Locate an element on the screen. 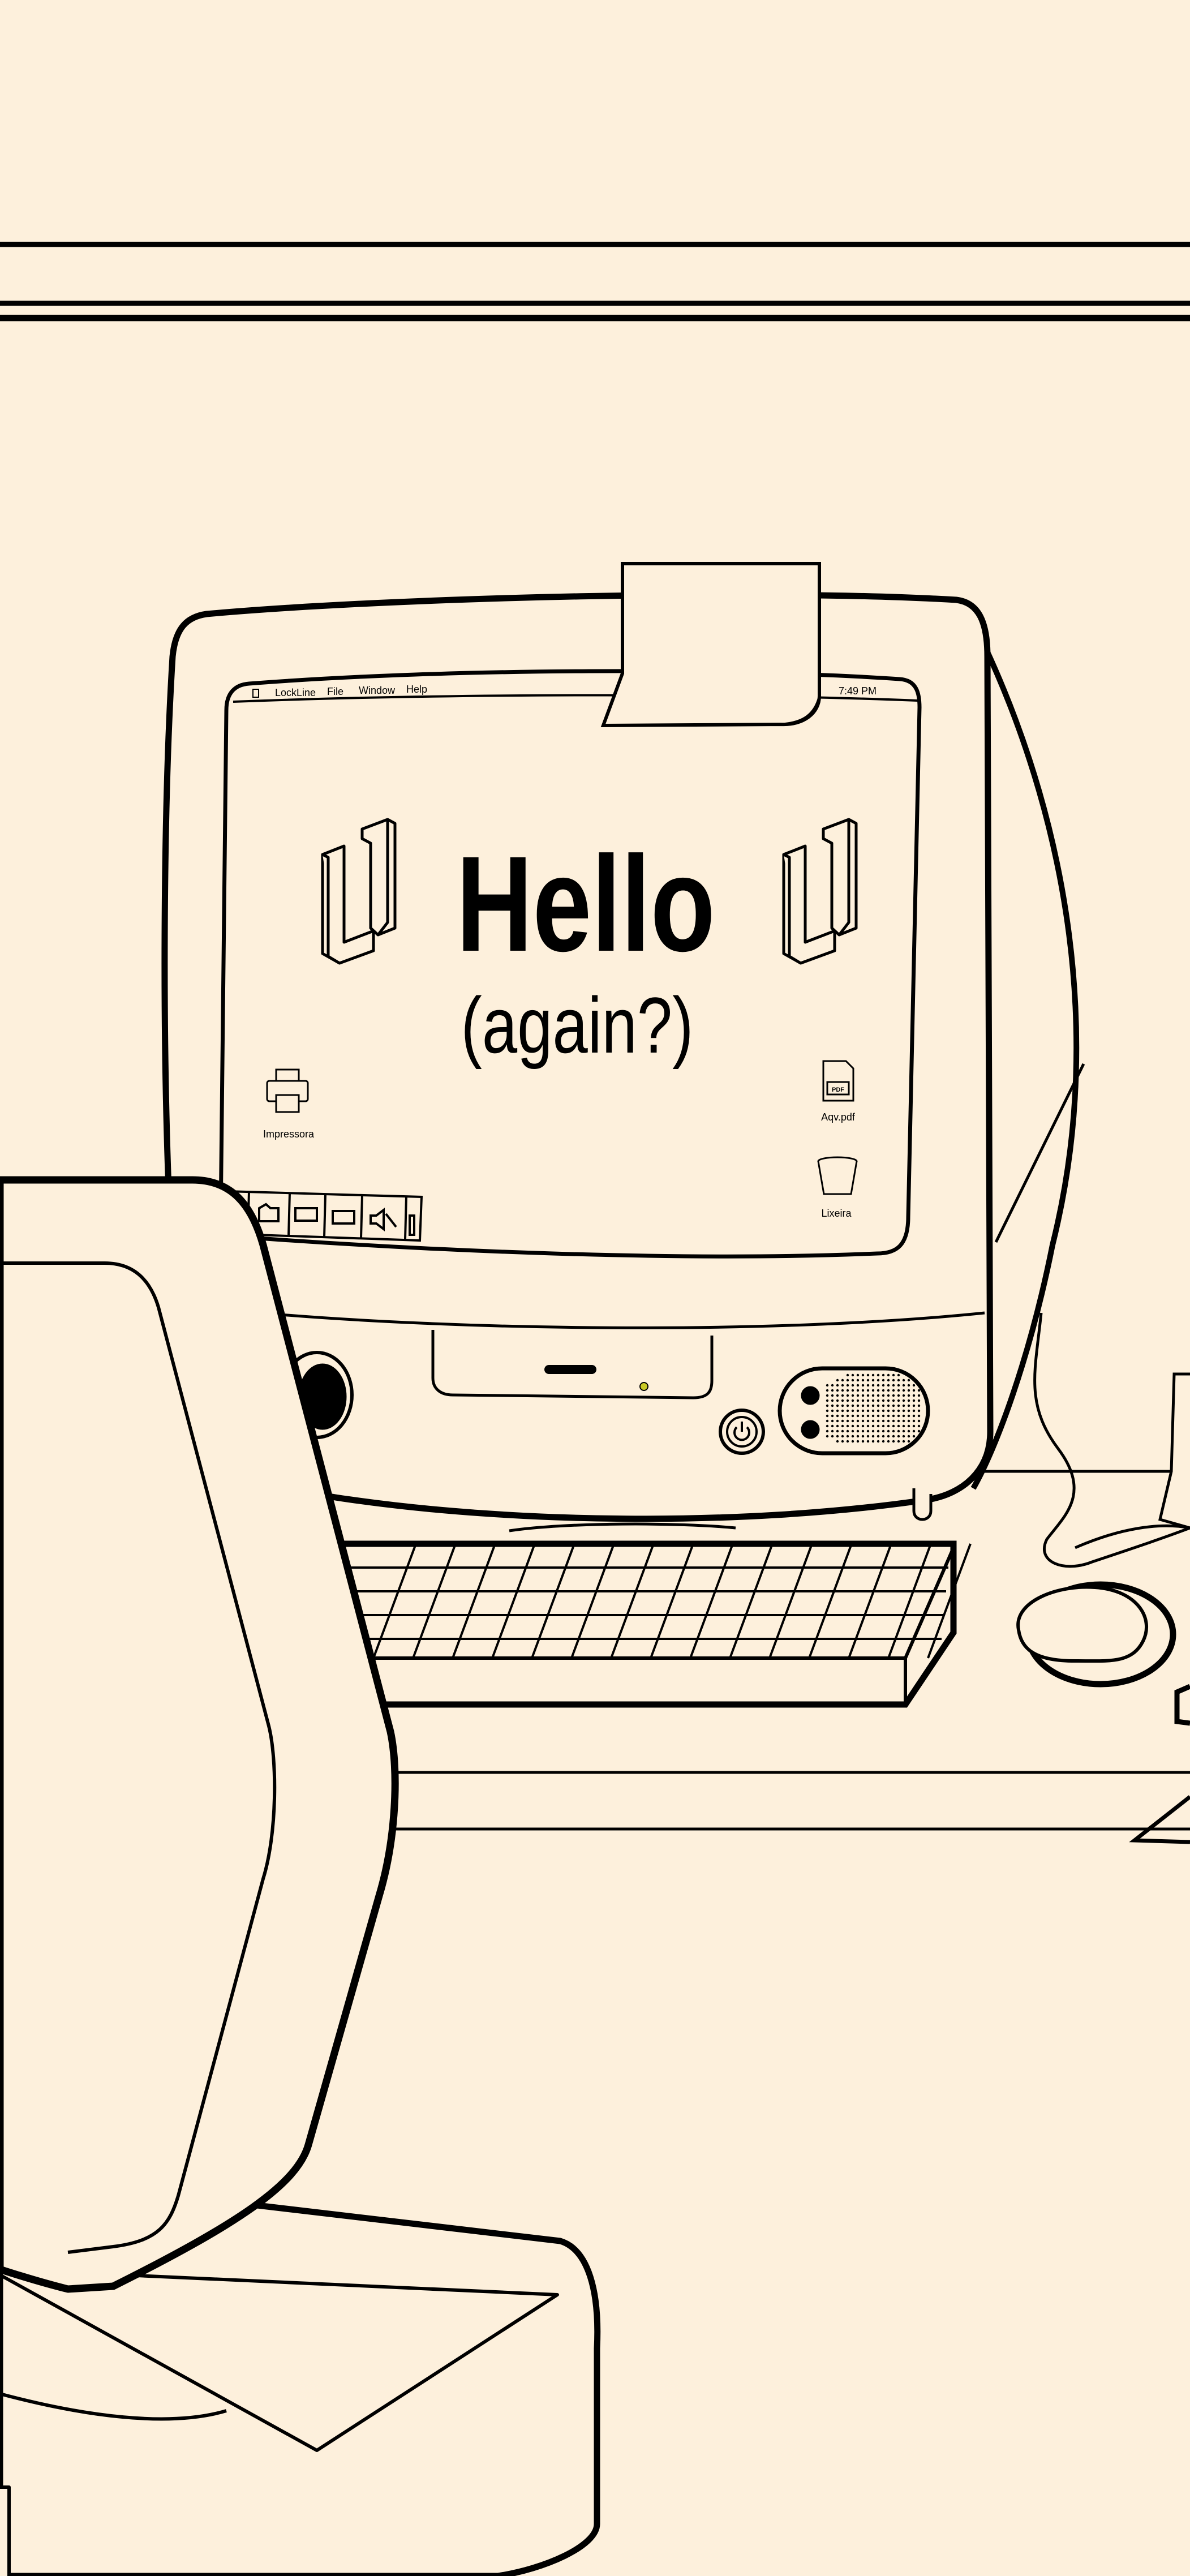 This screenshot has width=1190, height=2576. second-monitor-edge is located at coordinates (1132, 1460).